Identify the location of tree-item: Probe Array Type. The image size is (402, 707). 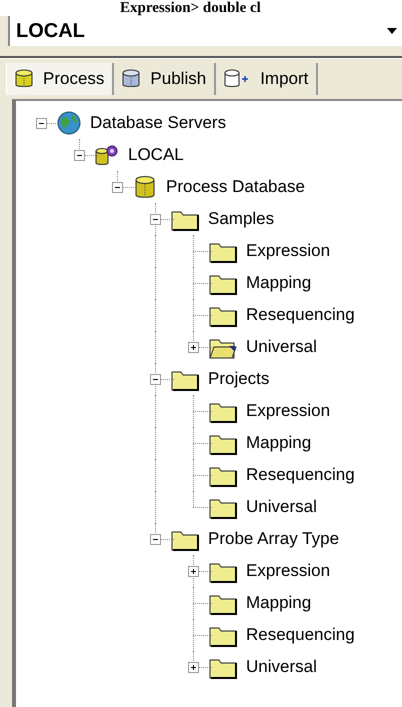
(274, 539).